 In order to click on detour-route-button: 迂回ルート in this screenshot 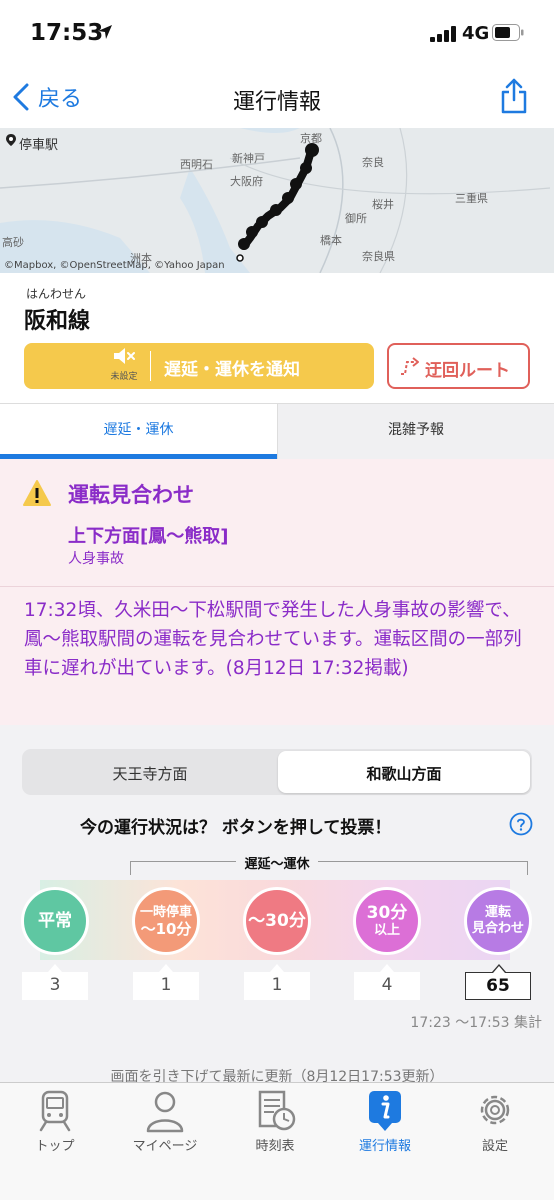, I will do `click(458, 366)`.